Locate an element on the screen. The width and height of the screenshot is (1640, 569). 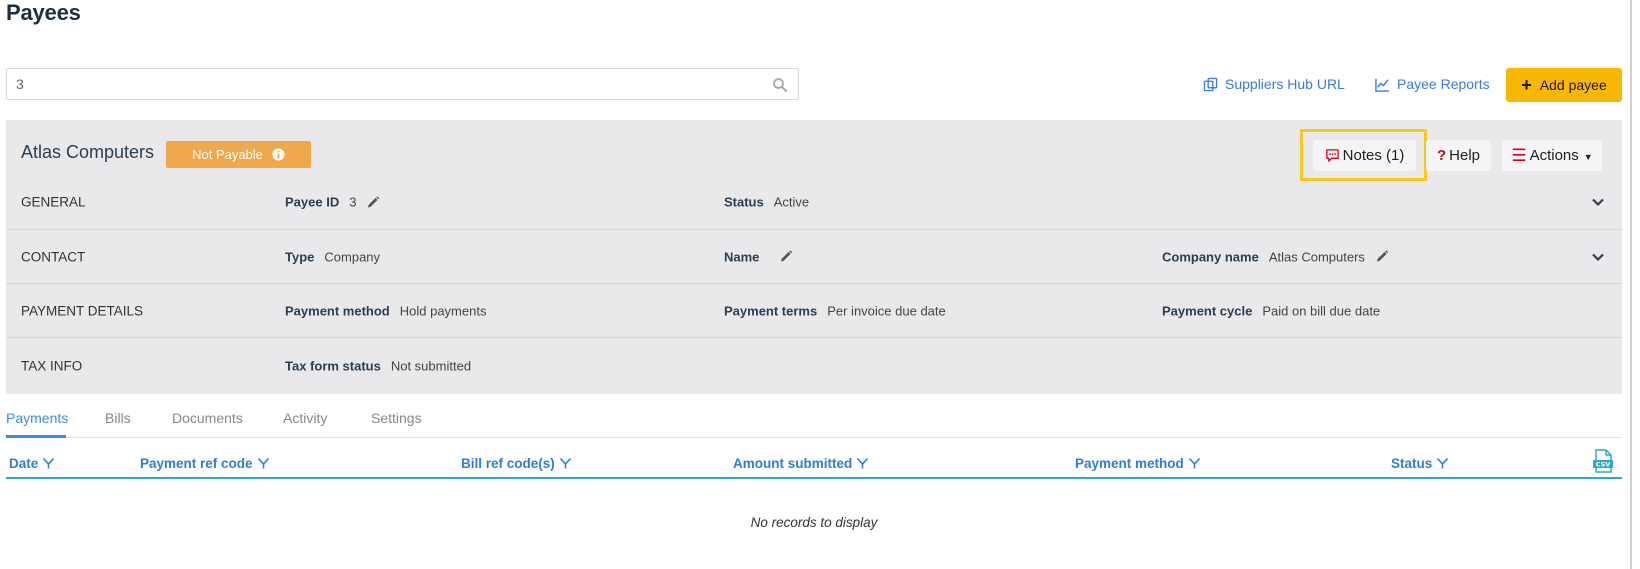
payee-reports-link: Payee Reports is located at coordinates (1432, 84).